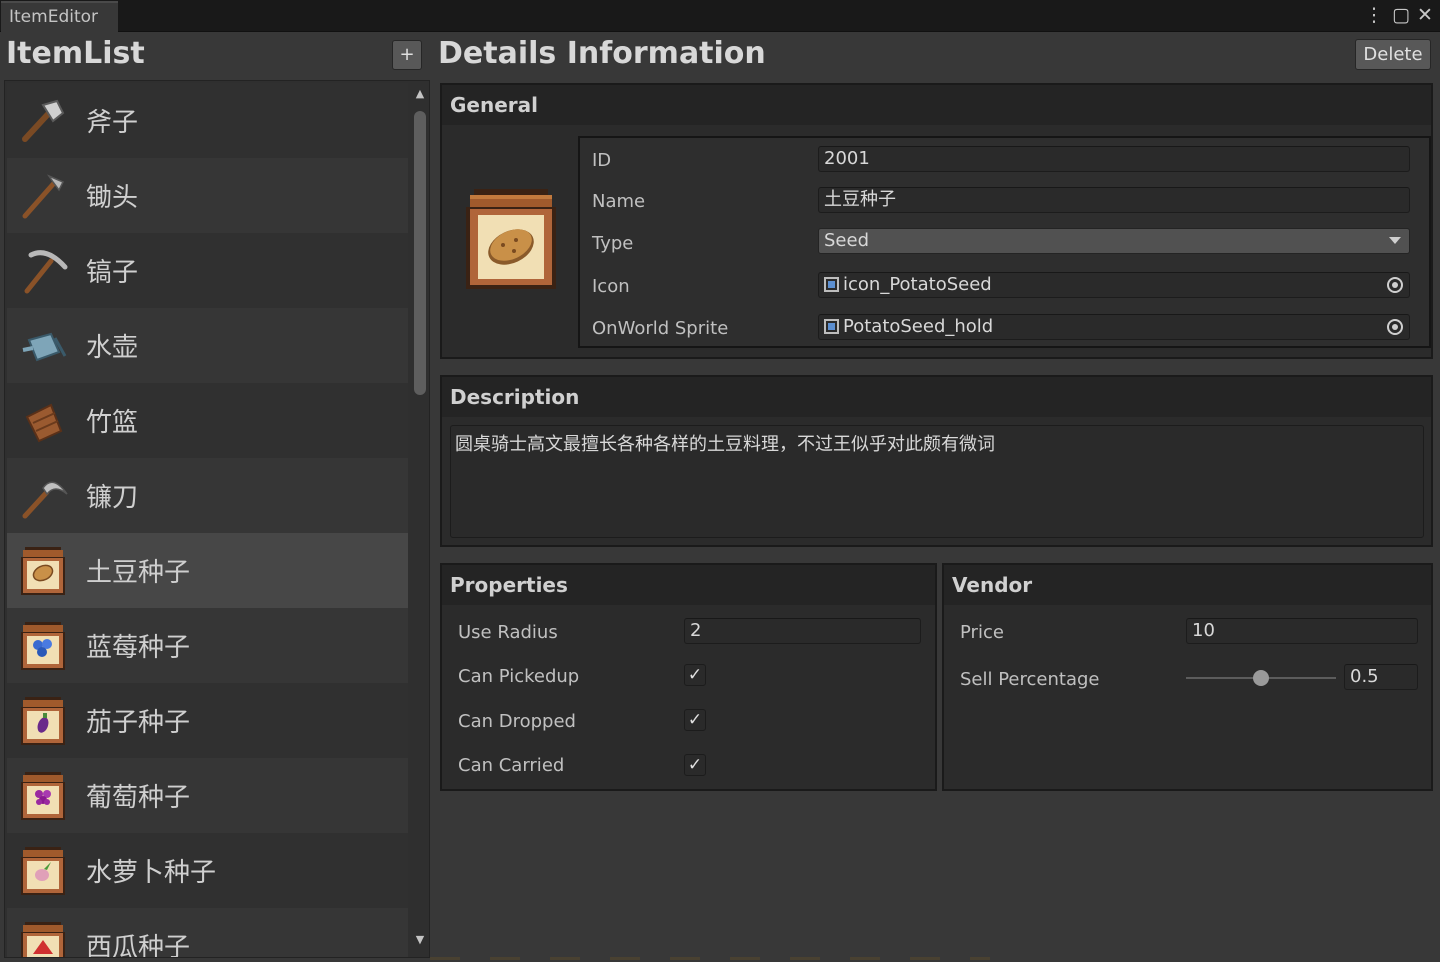 The width and height of the screenshot is (1440, 962). Describe the element at coordinates (602, 53) in the screenshot. I see `details-title: Details Information` at that location.